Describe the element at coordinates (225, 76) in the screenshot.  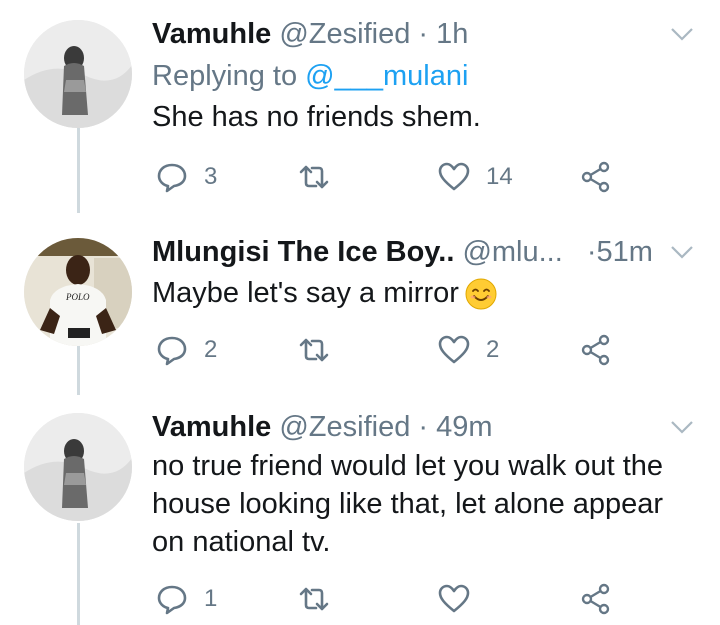
I see `replying-to-label: Replying to` at that location.